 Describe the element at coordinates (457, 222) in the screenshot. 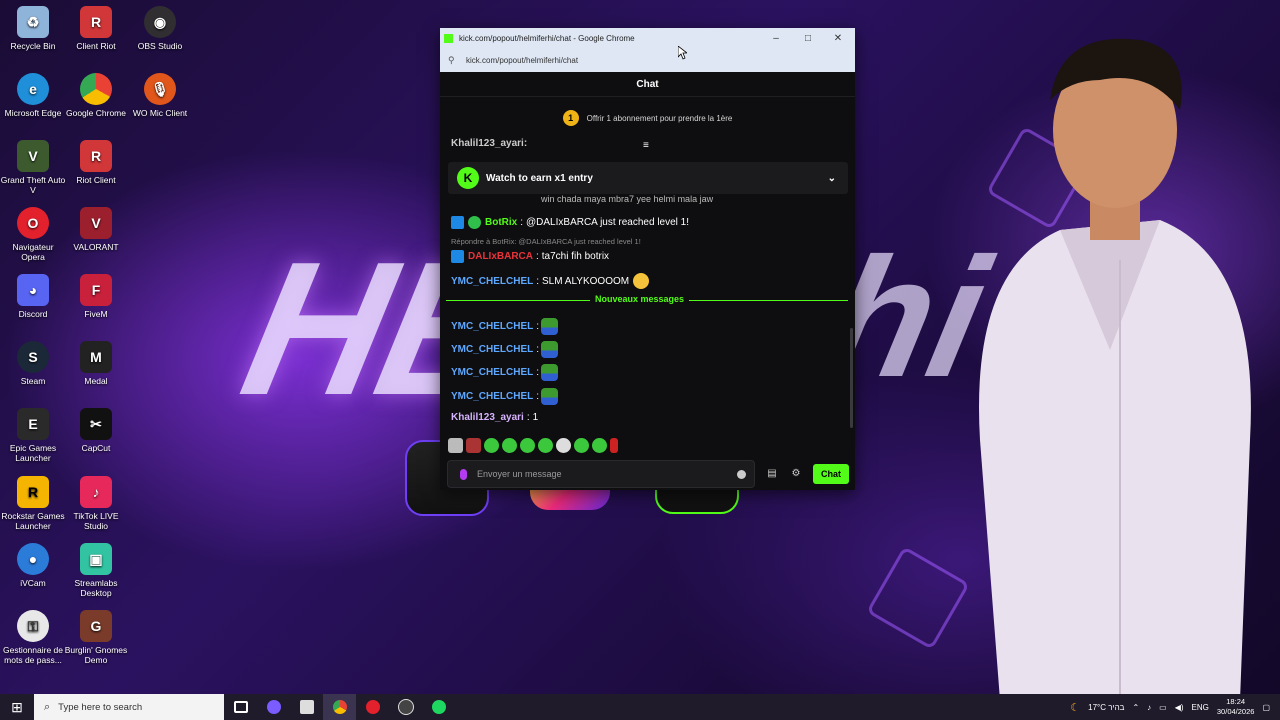

I see `bot-badge-icon` at that location.